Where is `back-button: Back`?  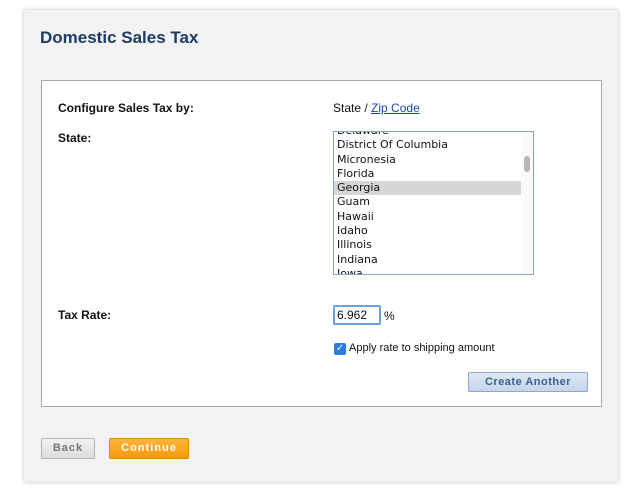
back-button: Back is located at coordinates (68, 448).